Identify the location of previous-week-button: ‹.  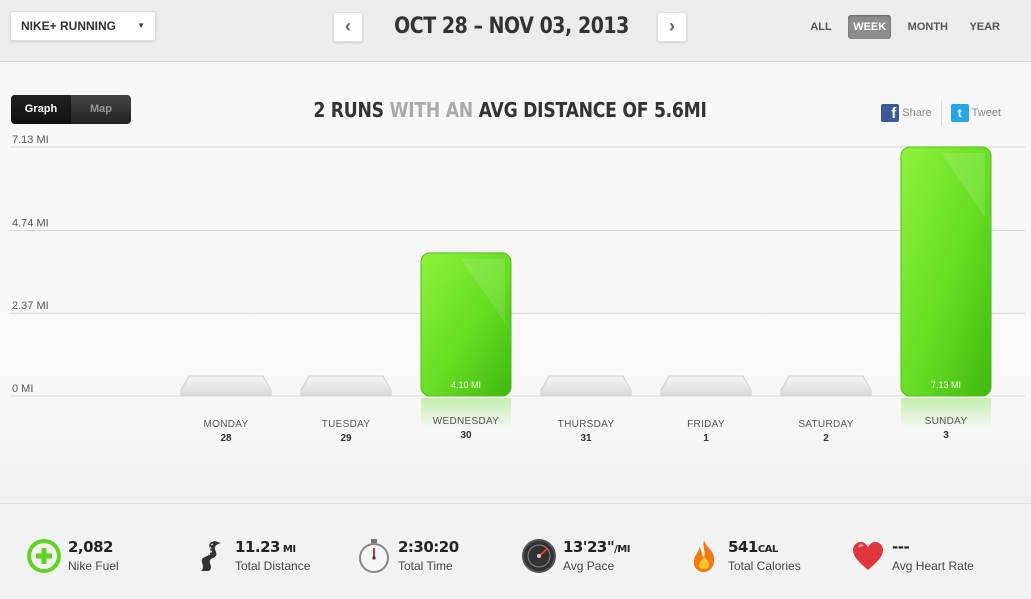
(348, 27).